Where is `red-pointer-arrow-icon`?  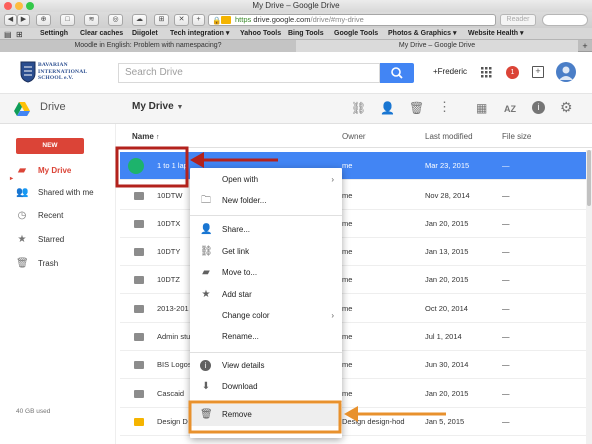 red-pointer-arrow-icon is located at coordinates (234, 160).